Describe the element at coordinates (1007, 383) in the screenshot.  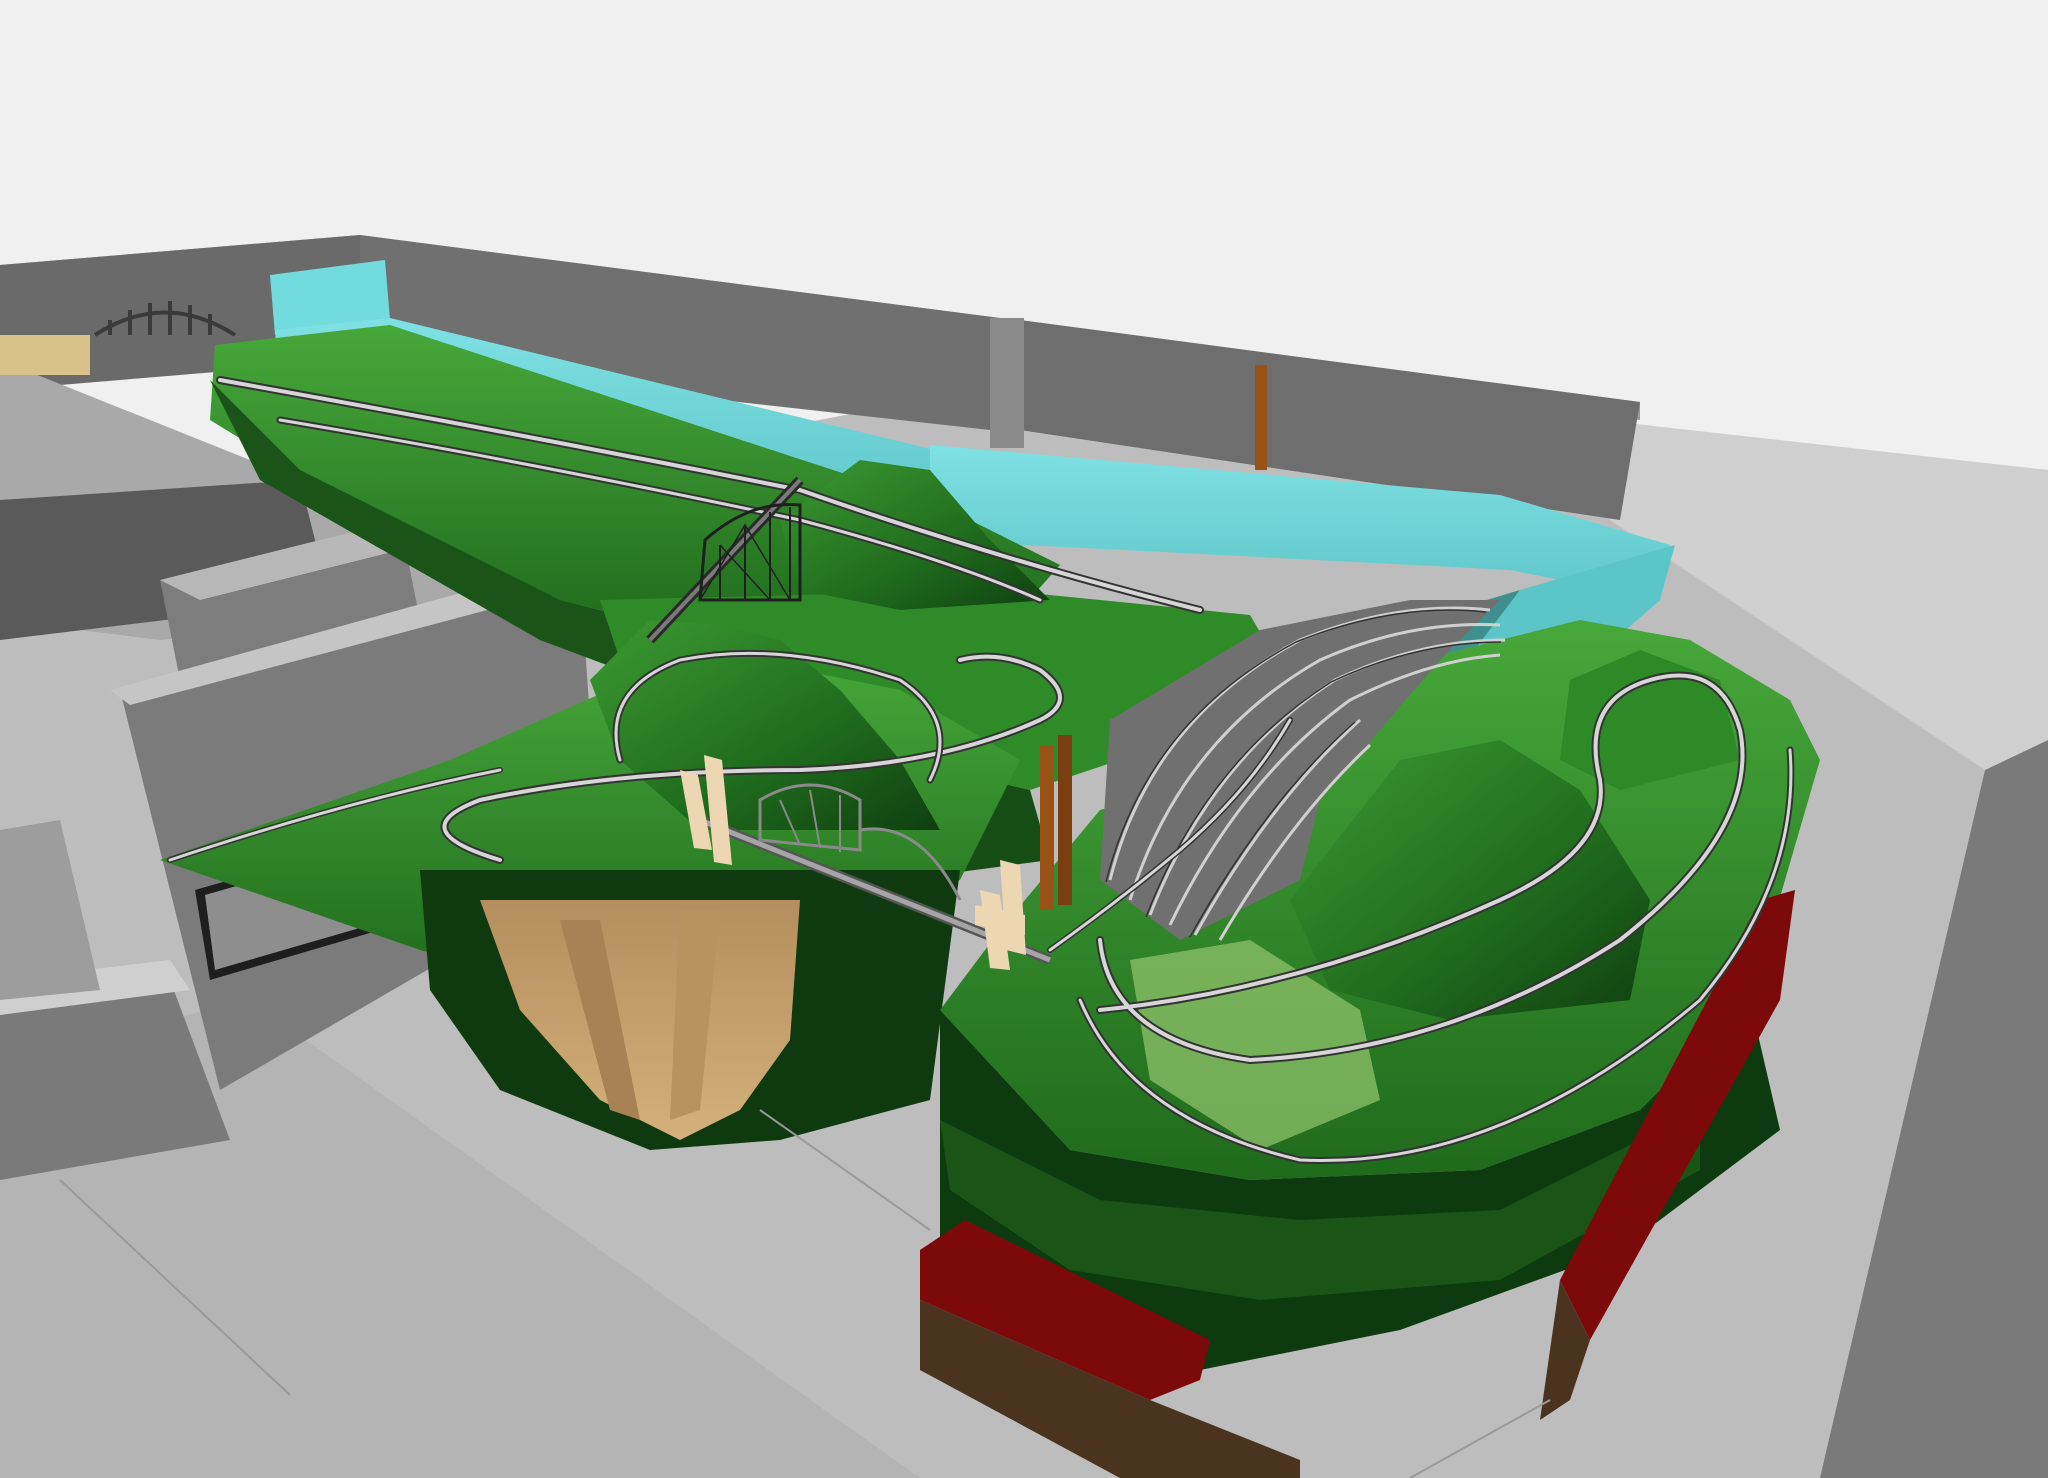
I see `wall-post` at that location.